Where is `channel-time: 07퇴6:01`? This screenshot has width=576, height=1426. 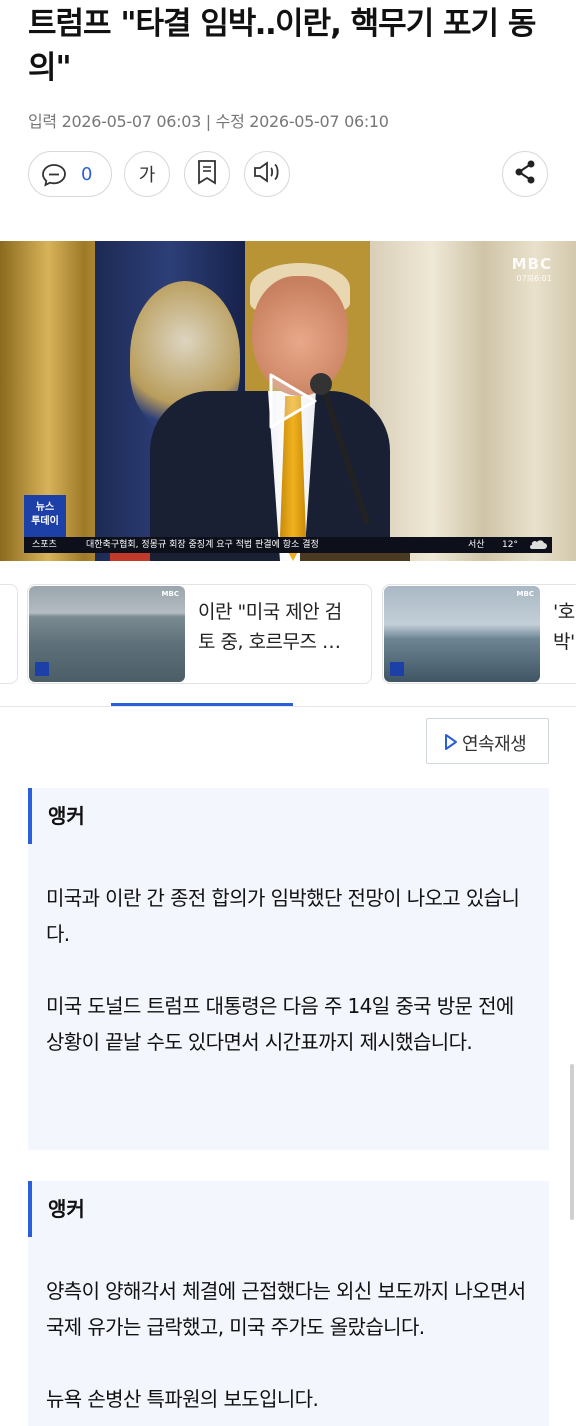 channel-time: 07퇴6:01 is located at coordinates (534, 278).